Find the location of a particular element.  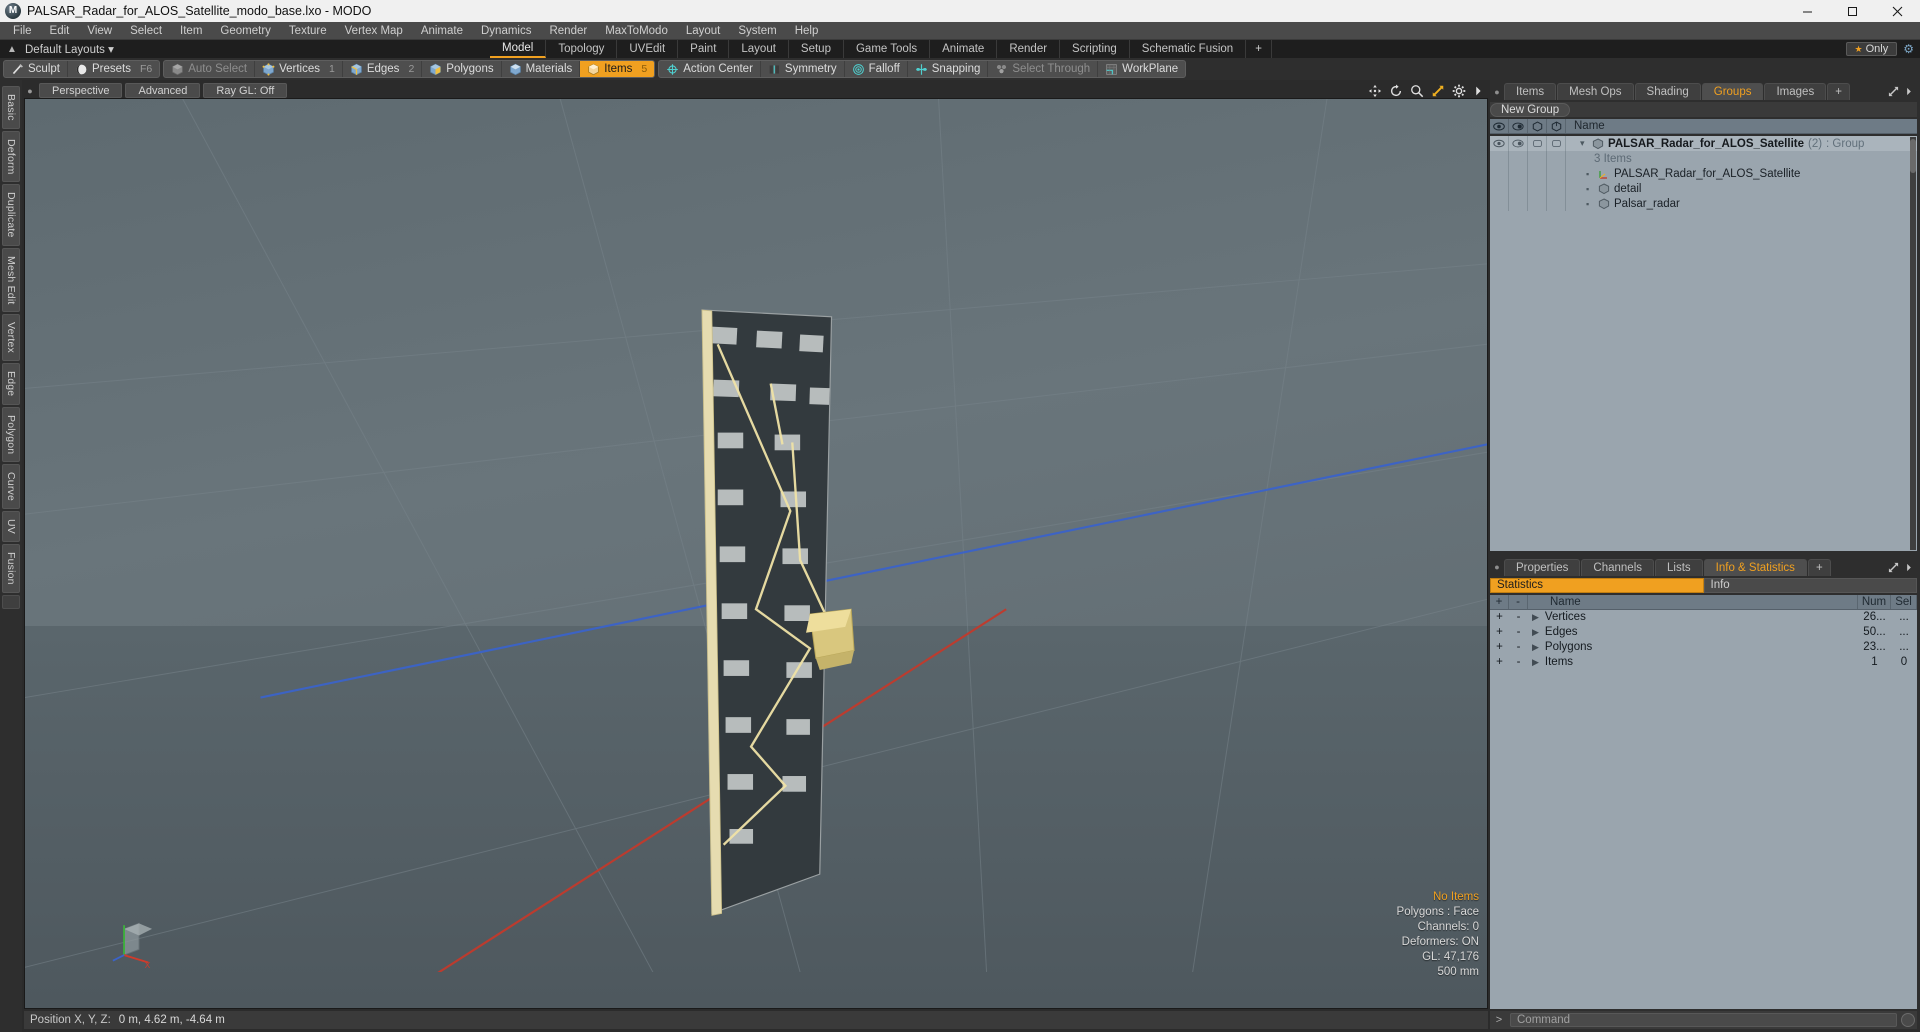

menu-file: File is located at coordinates (22, 31).